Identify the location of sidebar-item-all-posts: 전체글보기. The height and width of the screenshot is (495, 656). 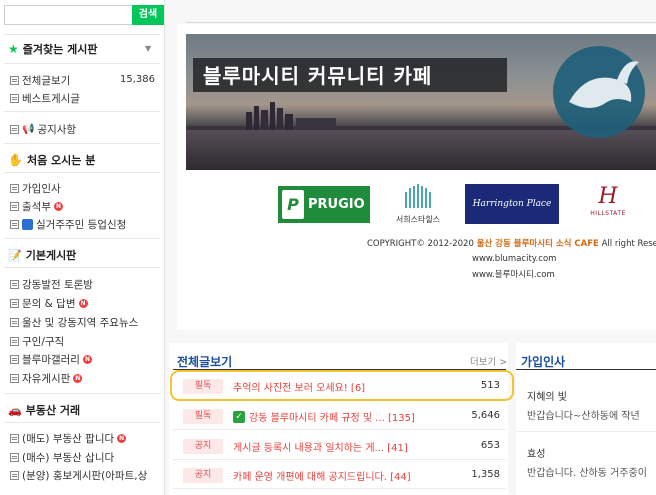
(40, 80).